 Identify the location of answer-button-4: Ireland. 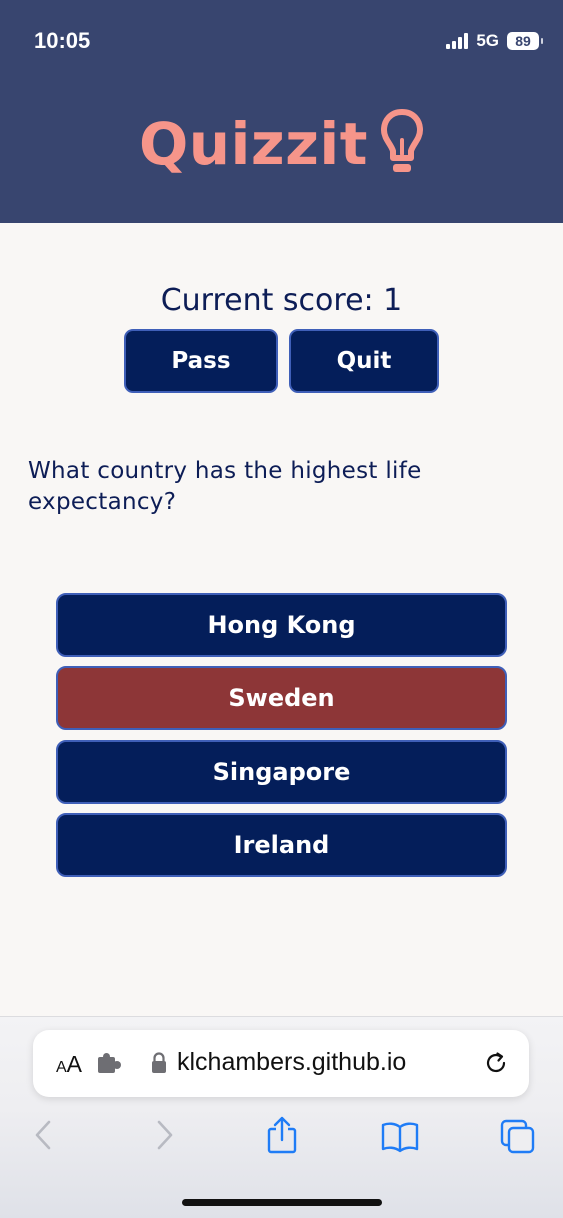
(281, 845).